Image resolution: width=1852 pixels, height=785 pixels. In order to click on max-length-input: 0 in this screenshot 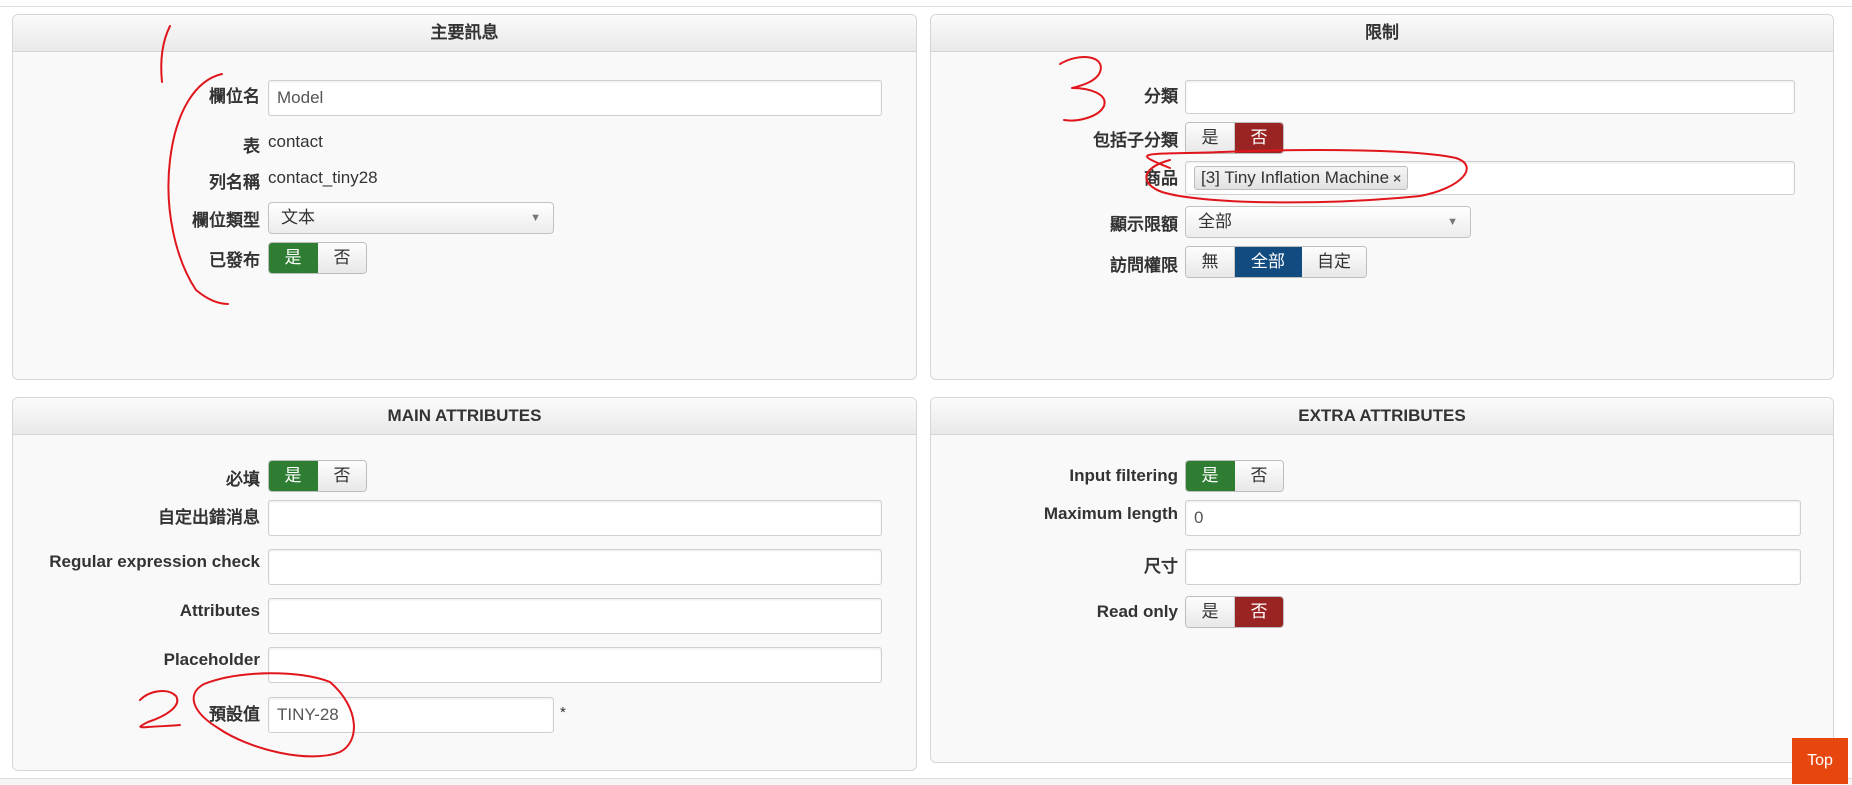, I will do `click(1493, 518)`.